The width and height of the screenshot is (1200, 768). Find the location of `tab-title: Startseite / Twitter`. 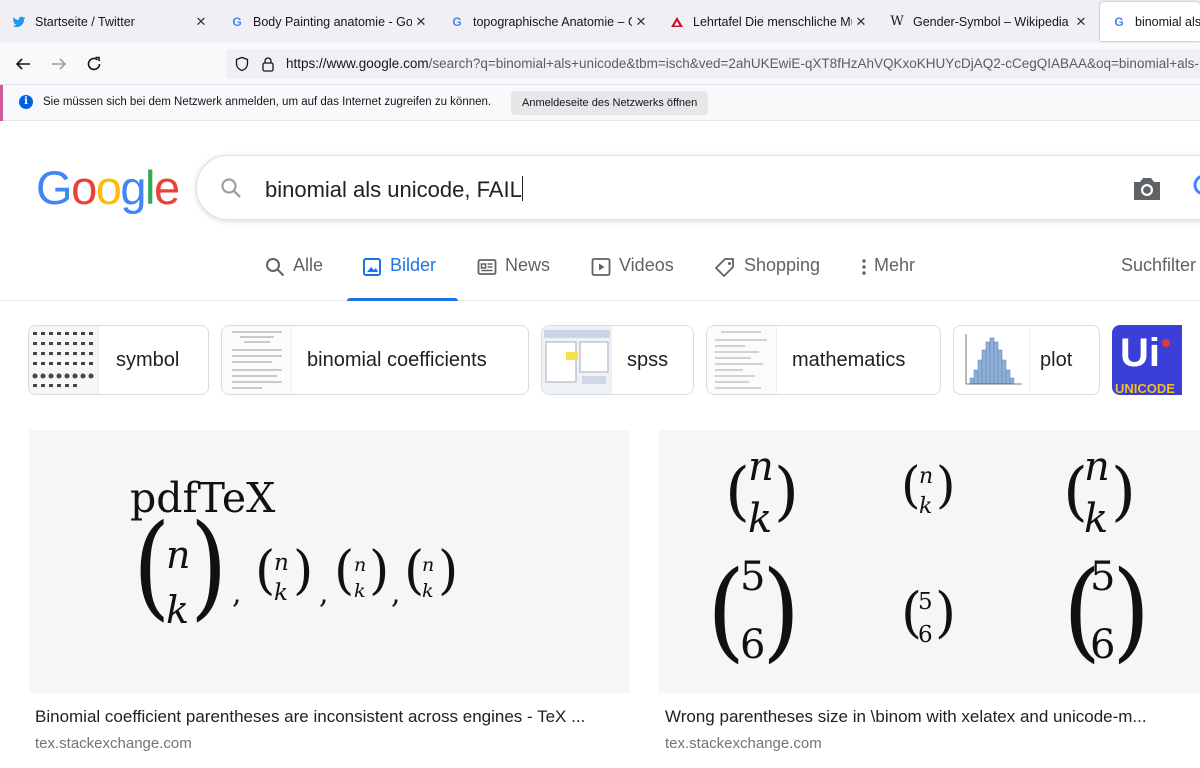

tab-title: Startseite / Twitter is located at coordinates (85, 21).